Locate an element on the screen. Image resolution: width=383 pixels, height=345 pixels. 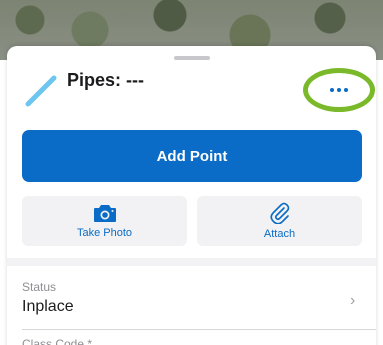
class-code-label: Class Code * is located at coordinates (57, 341).